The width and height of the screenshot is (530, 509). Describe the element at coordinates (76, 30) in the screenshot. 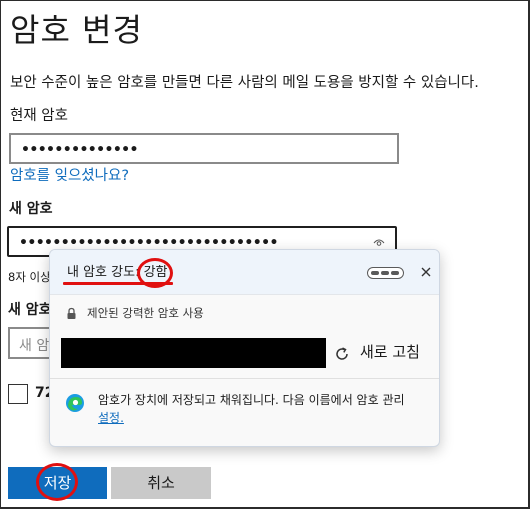

I see `page-title: 암호 변경` at that location.